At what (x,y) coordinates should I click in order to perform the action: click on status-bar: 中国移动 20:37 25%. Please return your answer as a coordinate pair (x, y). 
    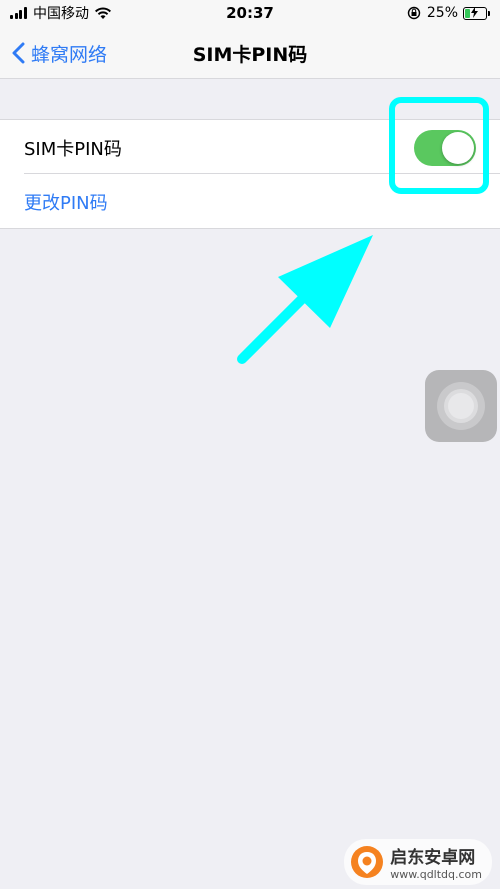
    Looking at the image, I should click on (250, 14).